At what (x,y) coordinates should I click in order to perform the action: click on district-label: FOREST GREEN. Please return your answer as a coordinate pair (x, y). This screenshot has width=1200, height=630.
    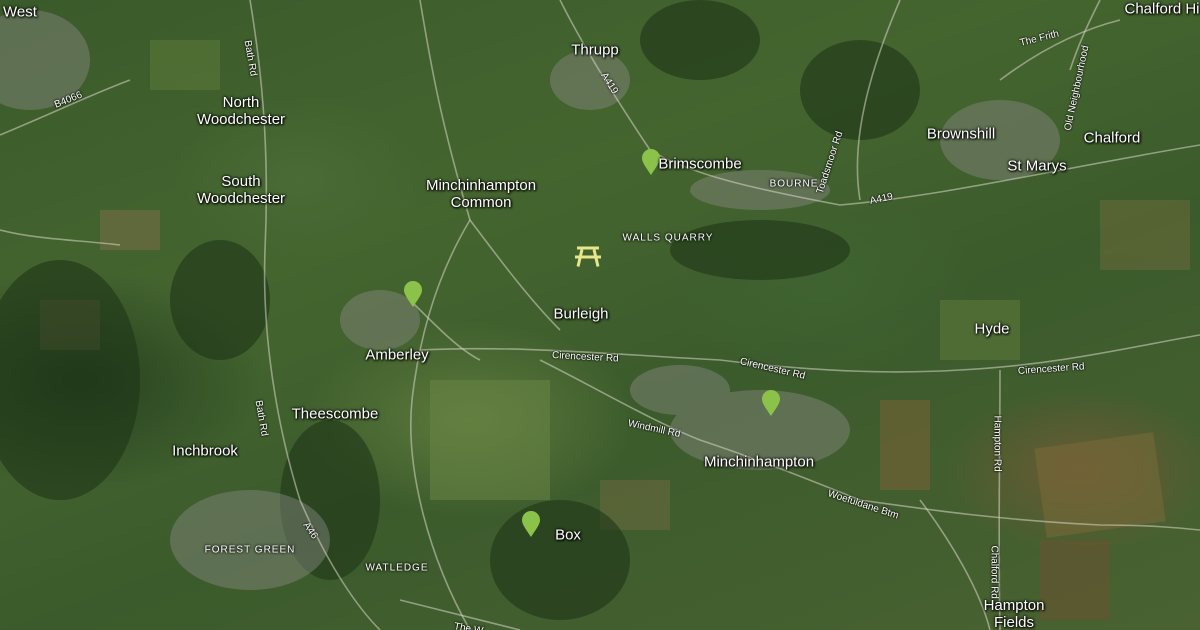
    Looking at the image, I should click on (250, 550).